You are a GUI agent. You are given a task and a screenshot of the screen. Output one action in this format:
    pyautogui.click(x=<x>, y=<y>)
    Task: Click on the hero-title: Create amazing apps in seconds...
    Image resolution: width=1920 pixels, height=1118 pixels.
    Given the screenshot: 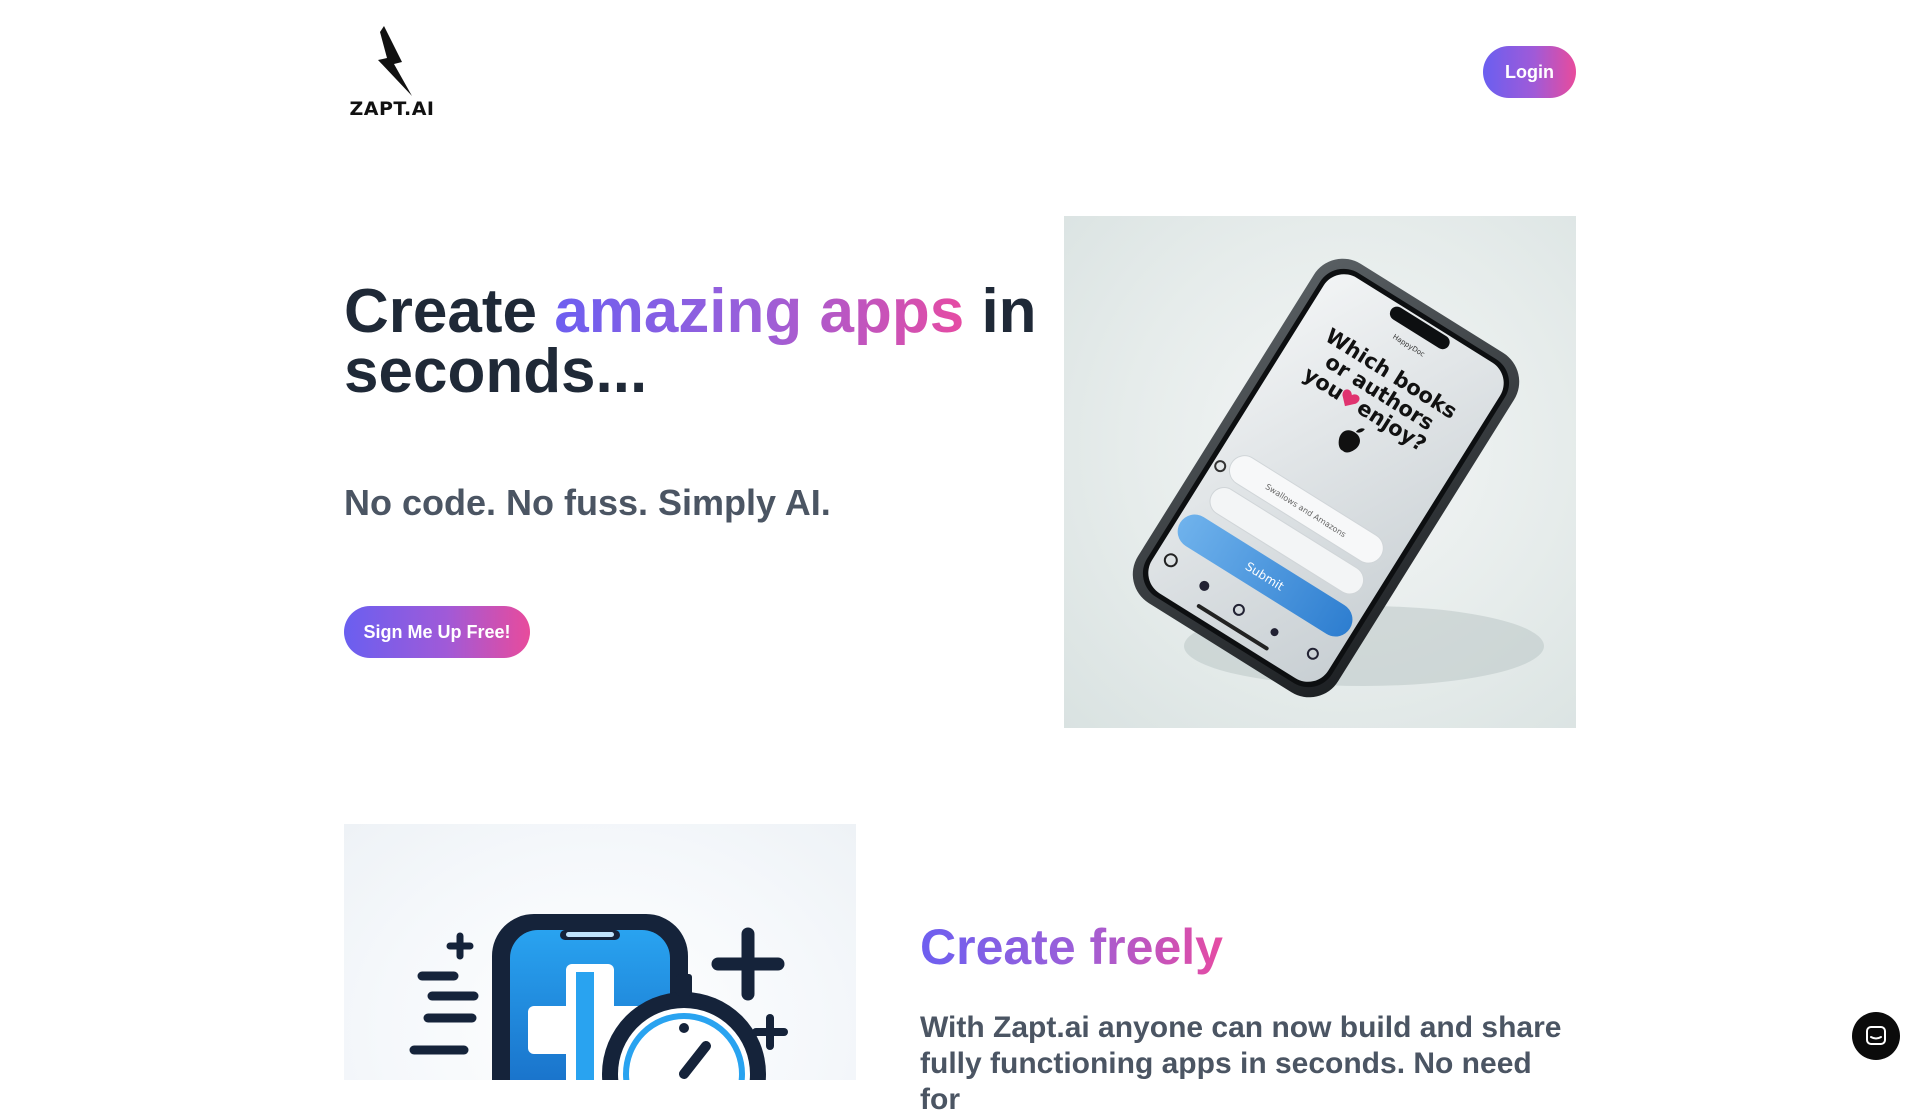 What is the action you would take?
    pyautogui.click(x=704, y=342)
    